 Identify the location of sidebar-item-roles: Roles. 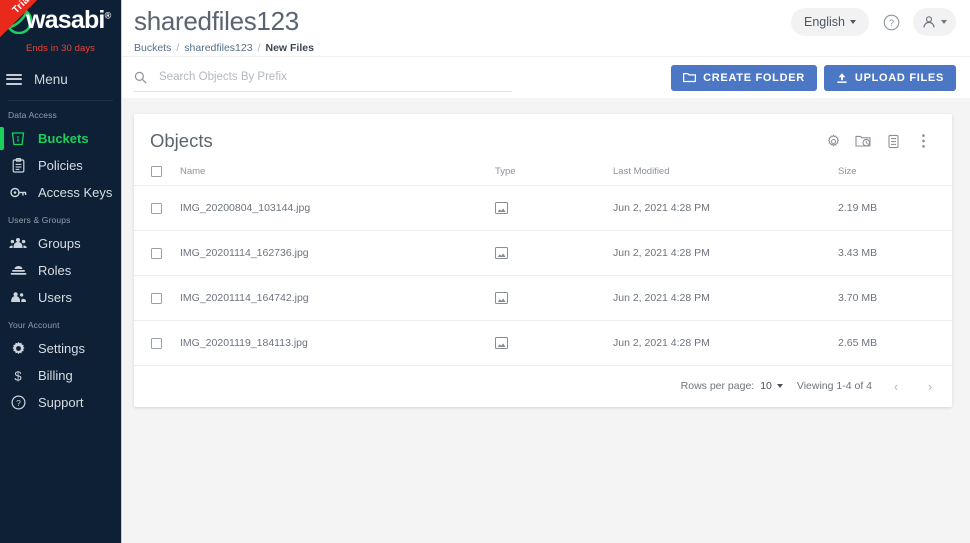
(60, 270).